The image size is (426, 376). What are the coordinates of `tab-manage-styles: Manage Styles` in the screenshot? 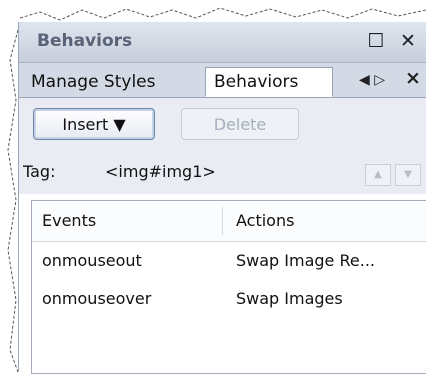 It's located at (116, 82).